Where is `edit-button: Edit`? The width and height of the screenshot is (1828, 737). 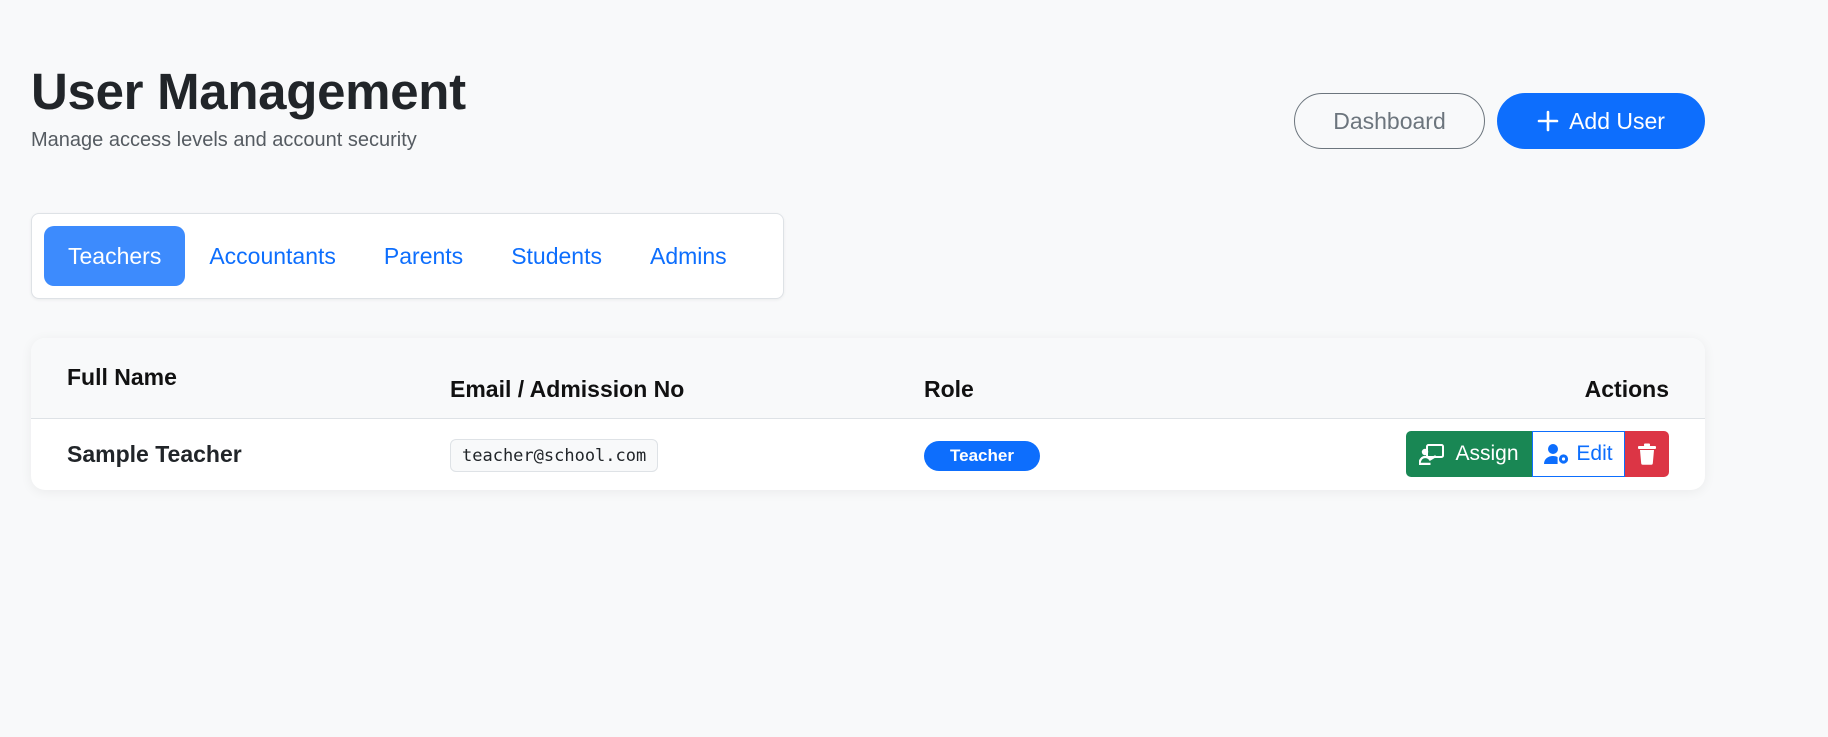 edit-button: Edit is located at coordinates (1578, 454).